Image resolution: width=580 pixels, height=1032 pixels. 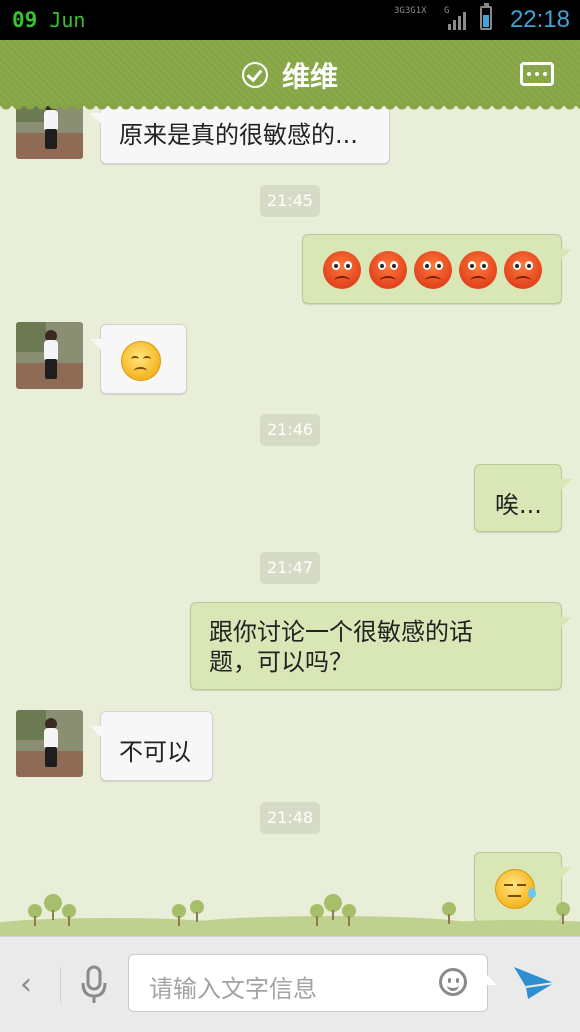 What do you see at coordinates (290, 908) in the screenshot?
I see `decorative-landscape` at bounding box center [290, 908].